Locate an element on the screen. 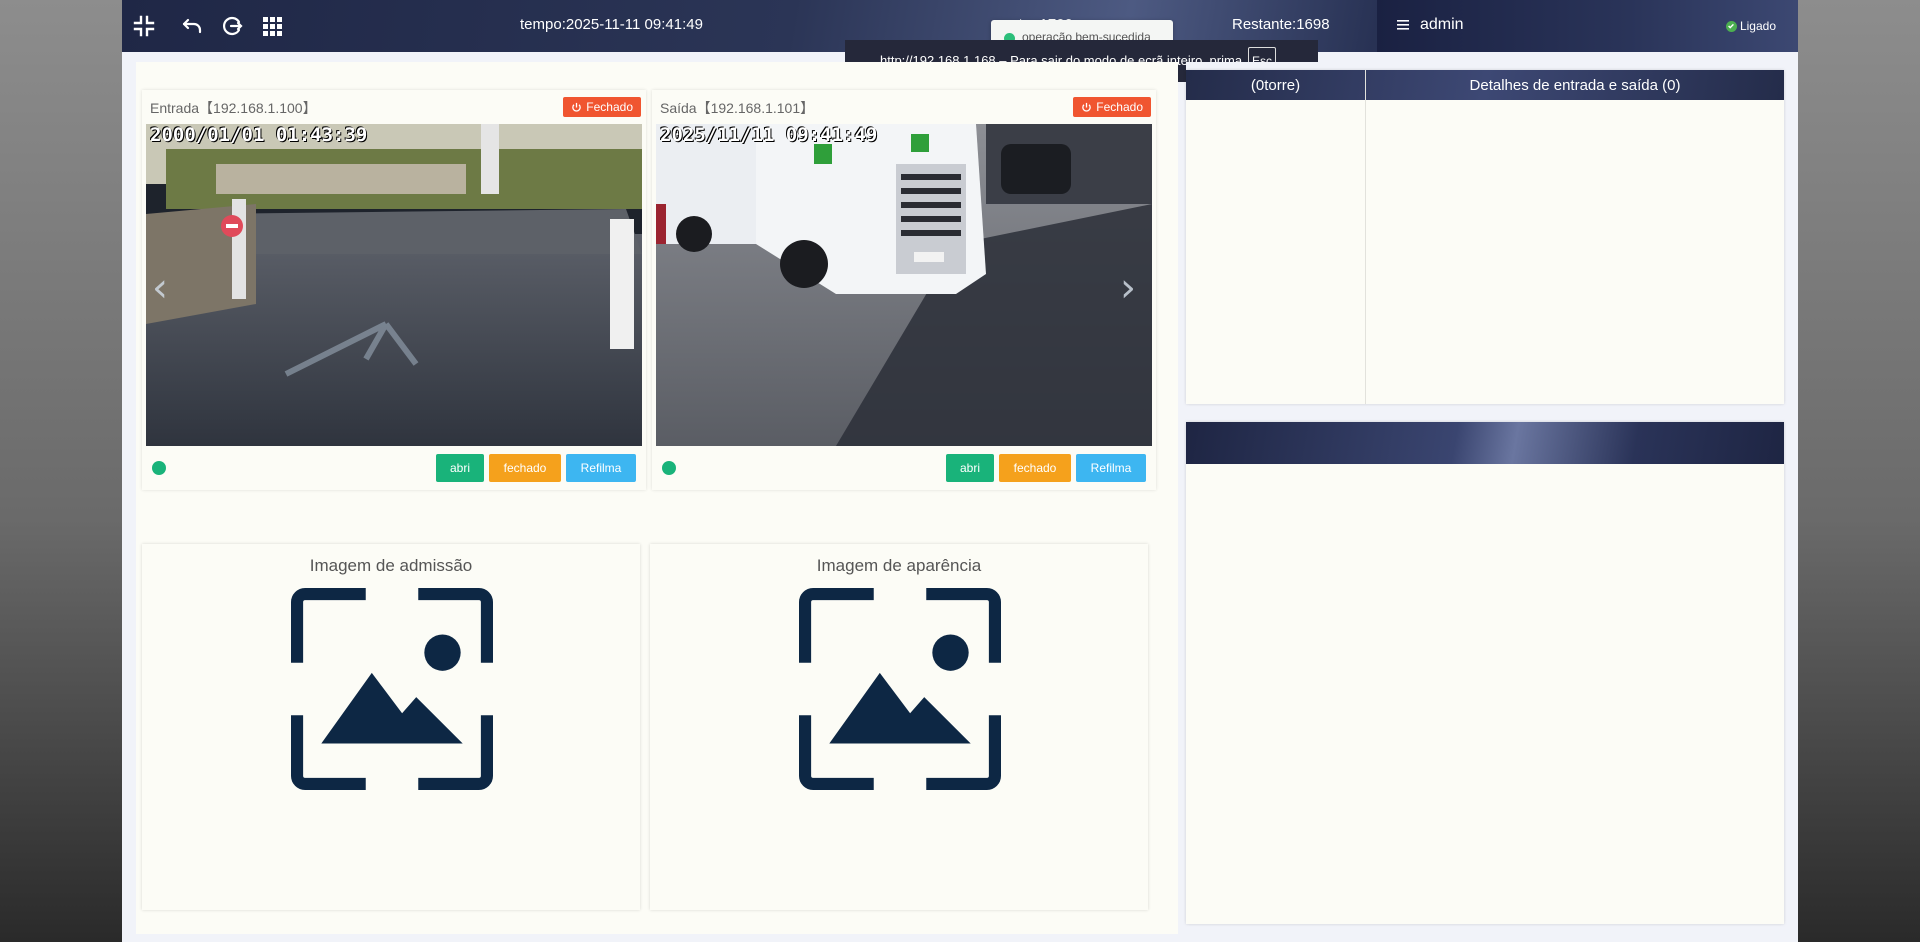  current-time: tempo:2025-11-11 09:41:49 is located at coordinates (611, 24).